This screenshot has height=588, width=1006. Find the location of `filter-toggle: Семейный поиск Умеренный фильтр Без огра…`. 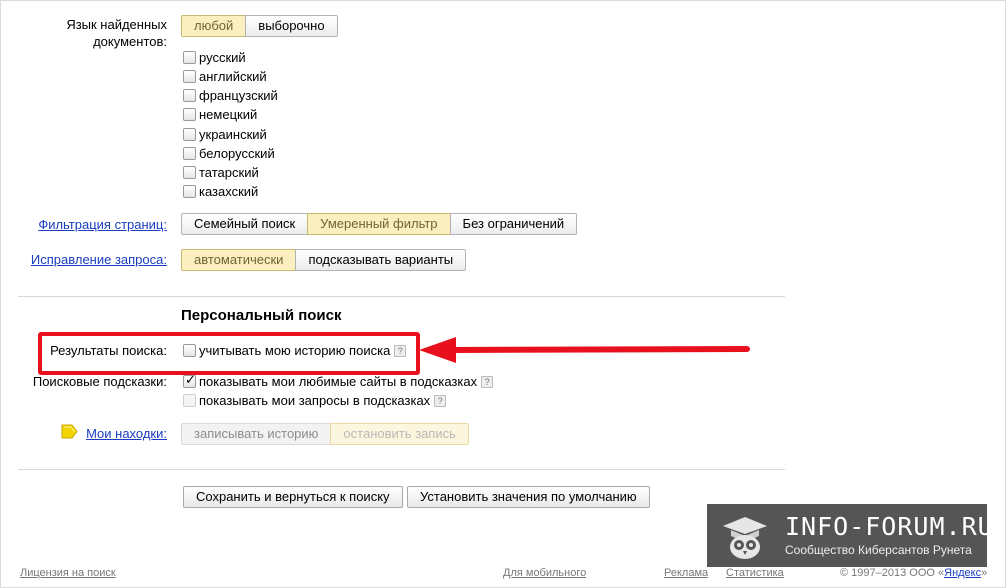

filter-toggle: Семейный поиск Умеренный фильтр Без огра… is located at coordinates (379, 224).